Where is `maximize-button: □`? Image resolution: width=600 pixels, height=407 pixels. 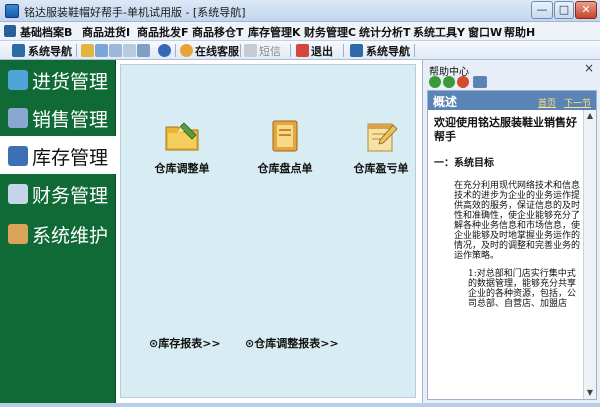 maximize-button: □ is located at coordinates (564, 10).